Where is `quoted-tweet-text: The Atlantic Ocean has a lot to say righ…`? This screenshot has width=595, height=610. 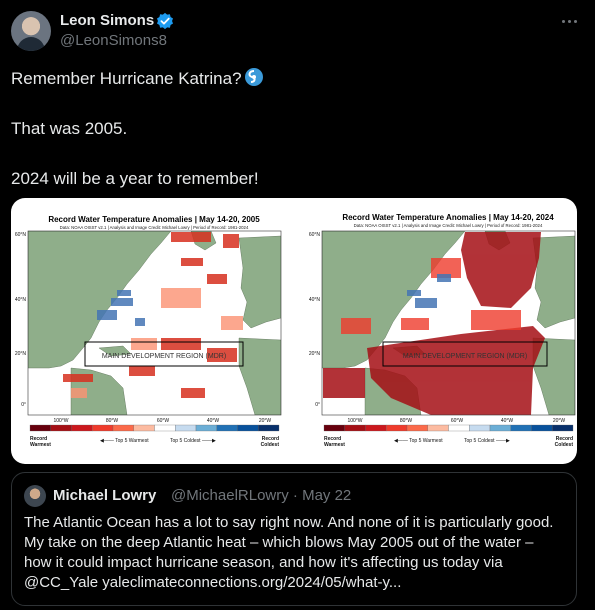 quoted-tweet-text: The Atlantic Ocean has a lot to say righ… is located at coordinates (289, 552).